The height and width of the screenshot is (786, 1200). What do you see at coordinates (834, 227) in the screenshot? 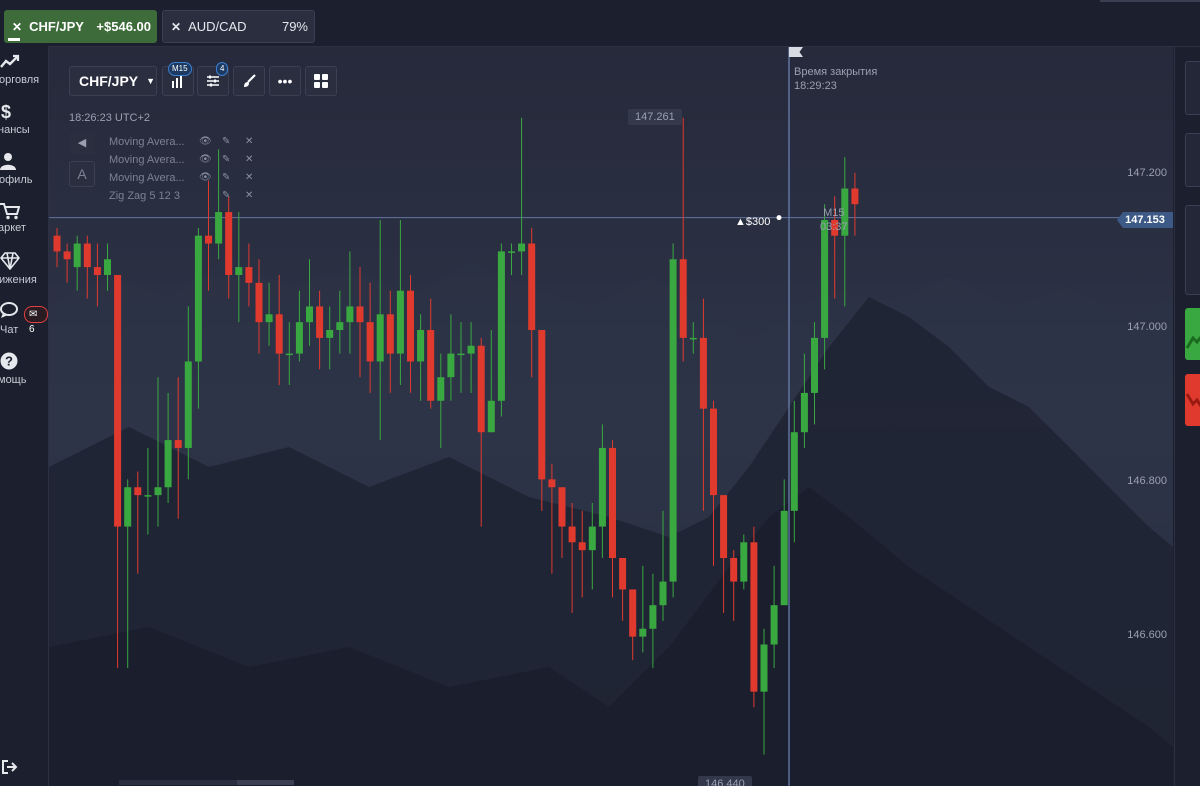
I see `candle-countdown: 03:37` at bounding box center [834, 227].